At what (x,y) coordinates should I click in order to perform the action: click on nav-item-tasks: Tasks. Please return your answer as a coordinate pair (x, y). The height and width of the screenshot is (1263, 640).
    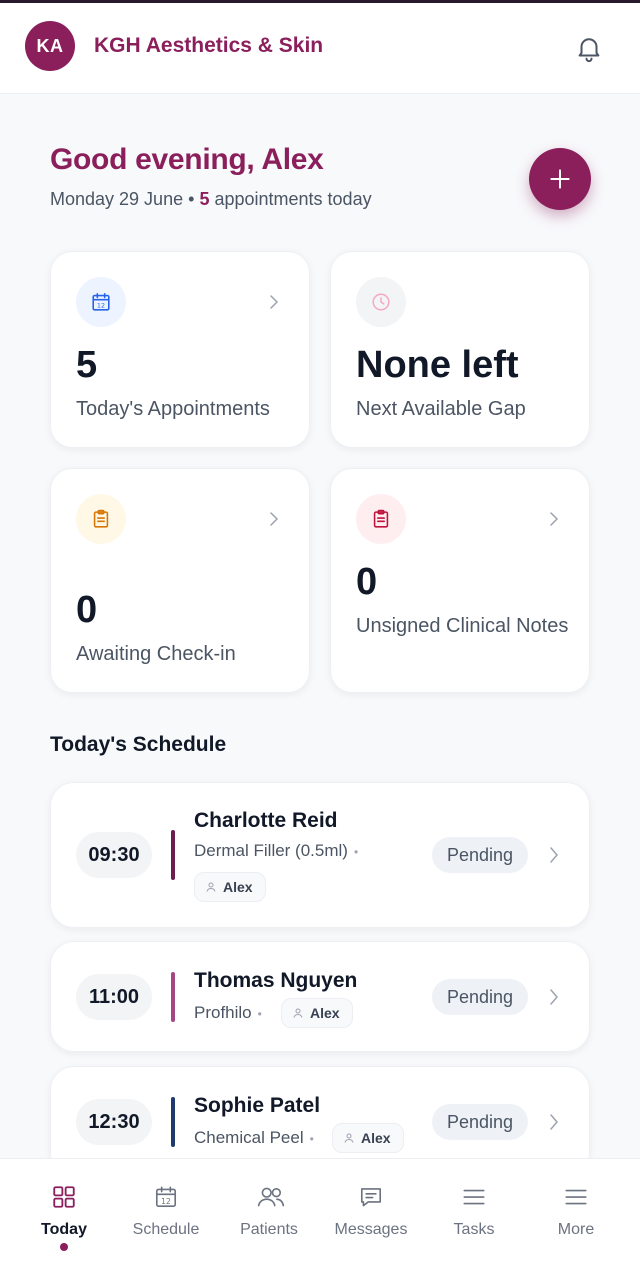
    Looking at the image, I should click on (474, 1211).